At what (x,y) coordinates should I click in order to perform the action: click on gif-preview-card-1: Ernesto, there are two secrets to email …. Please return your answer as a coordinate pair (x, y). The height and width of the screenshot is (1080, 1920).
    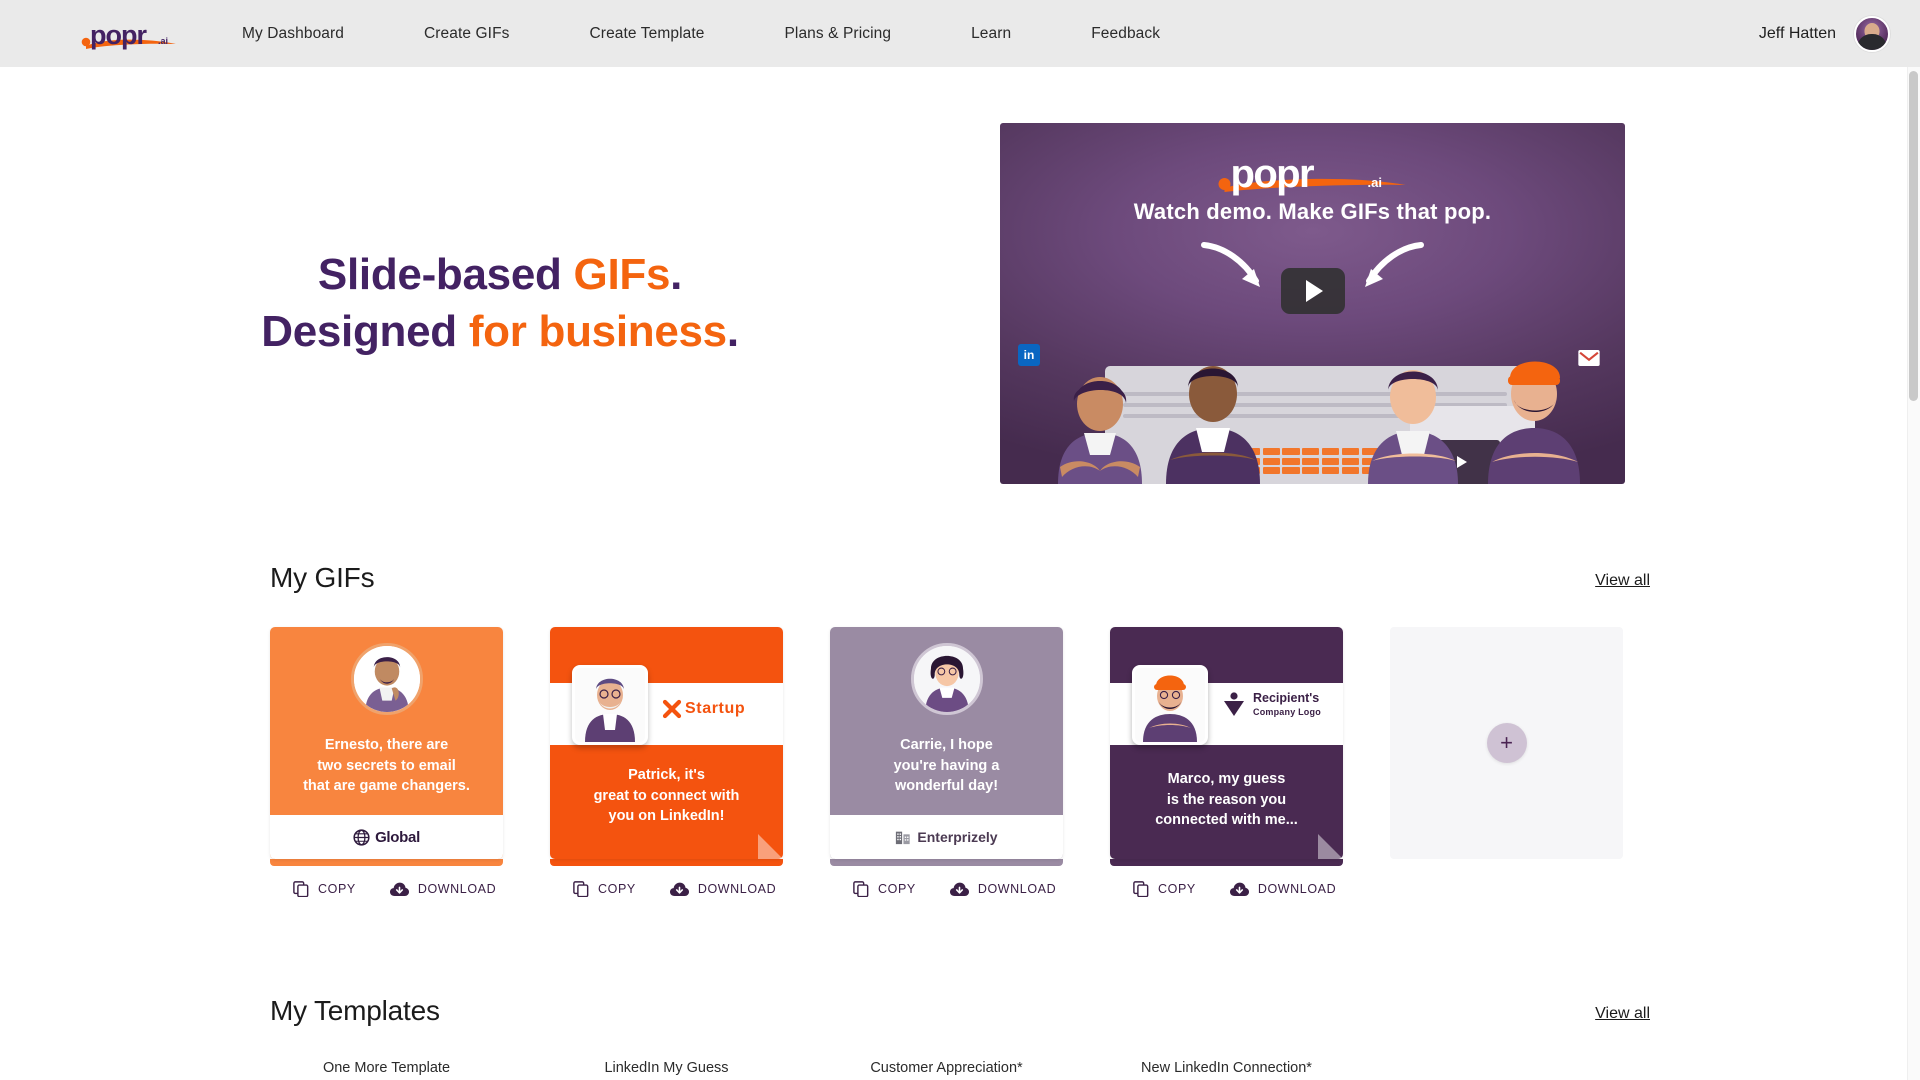
    Looking at the image, I should click on (386, 743).